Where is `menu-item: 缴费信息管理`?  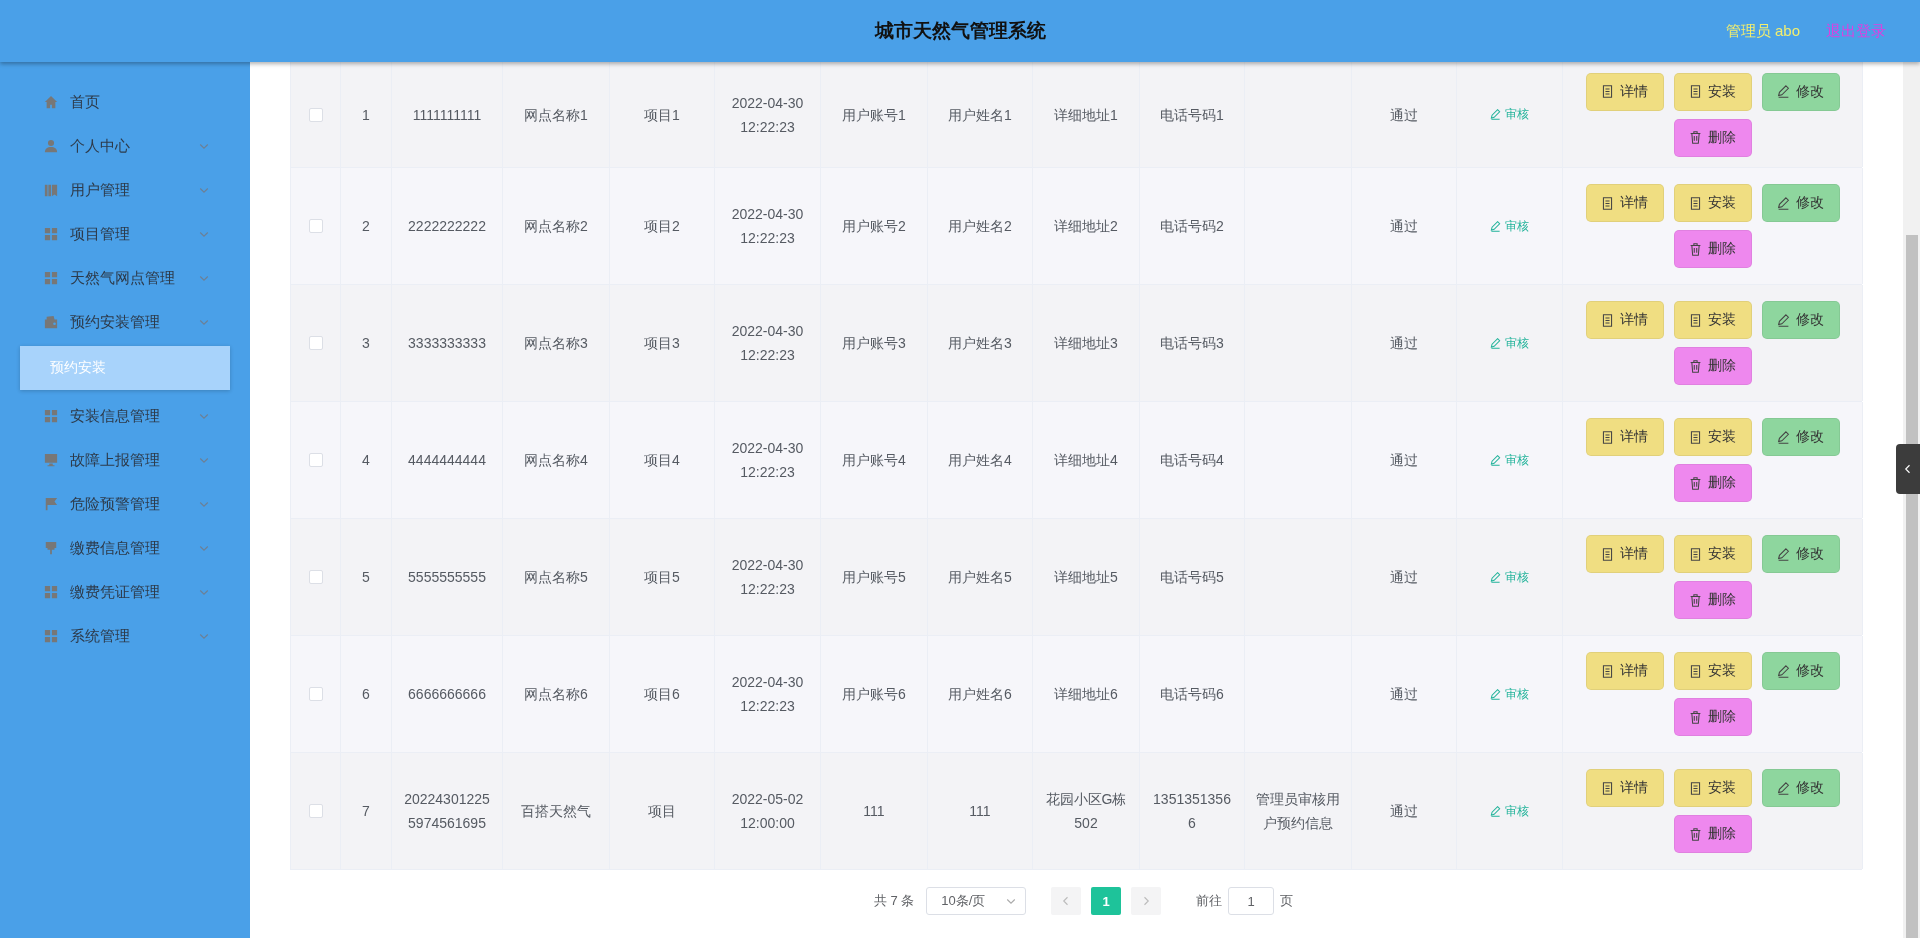
menu-item: 缴费信息管理 is located at coordinates (125, 548).